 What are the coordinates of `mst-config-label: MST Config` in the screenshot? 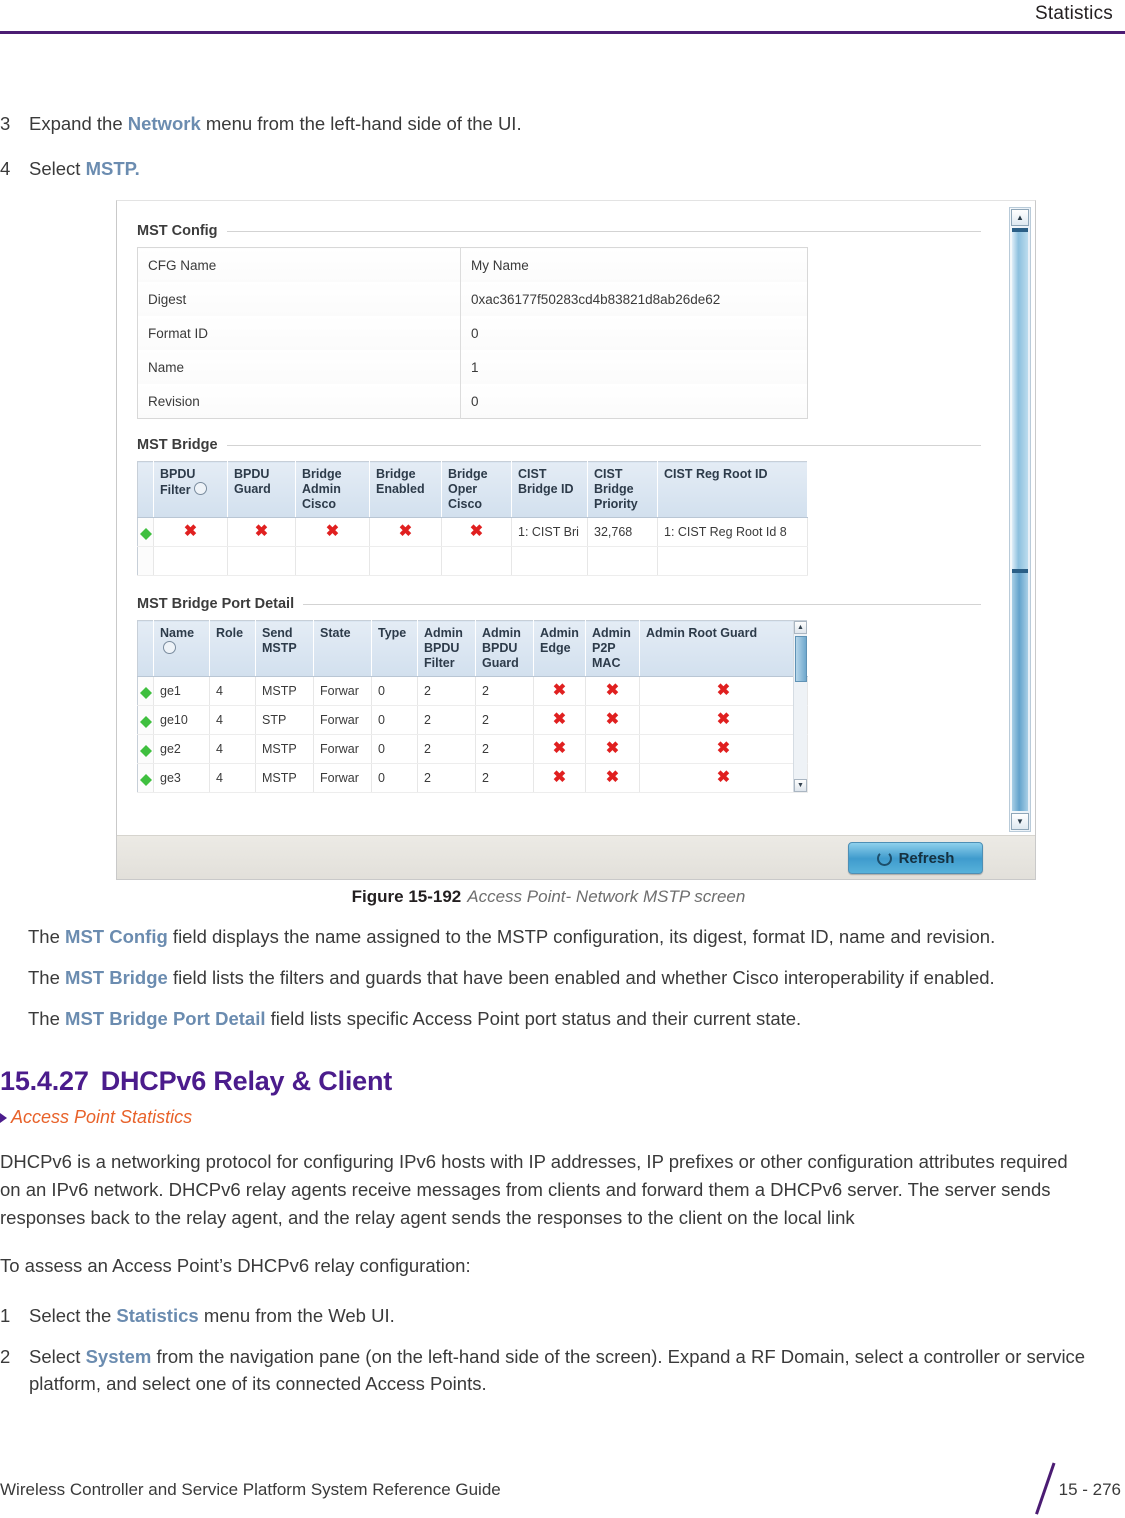 It's located at (177, 231).